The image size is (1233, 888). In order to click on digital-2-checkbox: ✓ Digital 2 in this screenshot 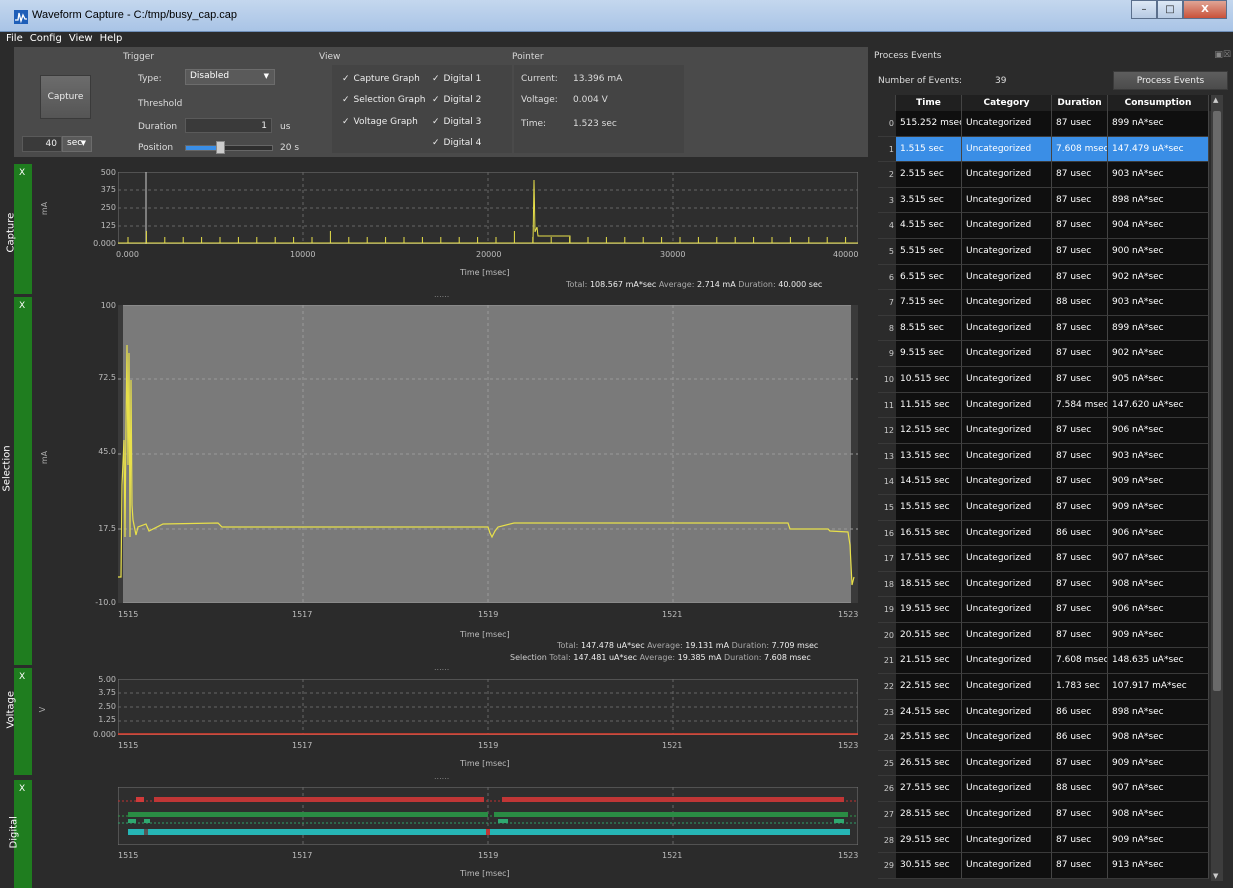, I will do `click(456, 100)`.